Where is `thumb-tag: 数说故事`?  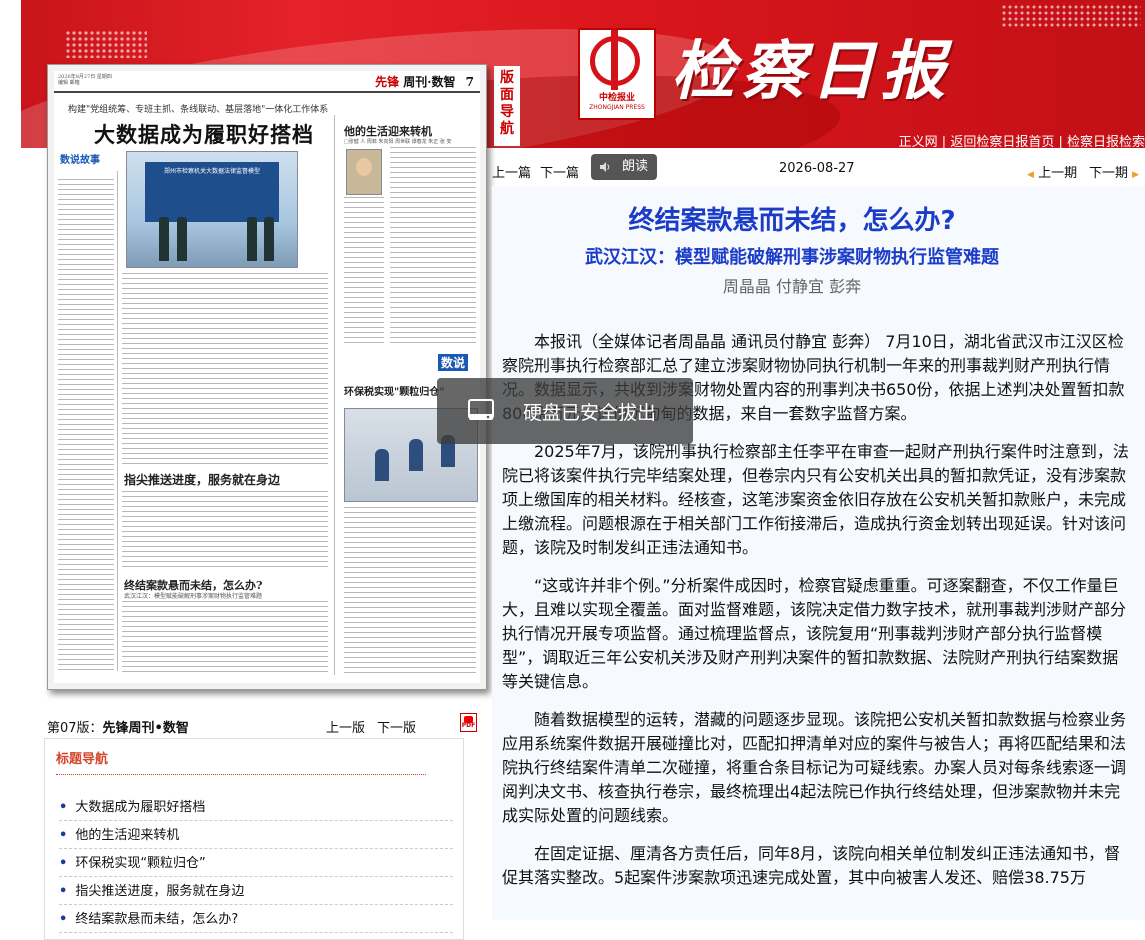 thumb-tag: 数说故事 is located at coordinates (80, 160).